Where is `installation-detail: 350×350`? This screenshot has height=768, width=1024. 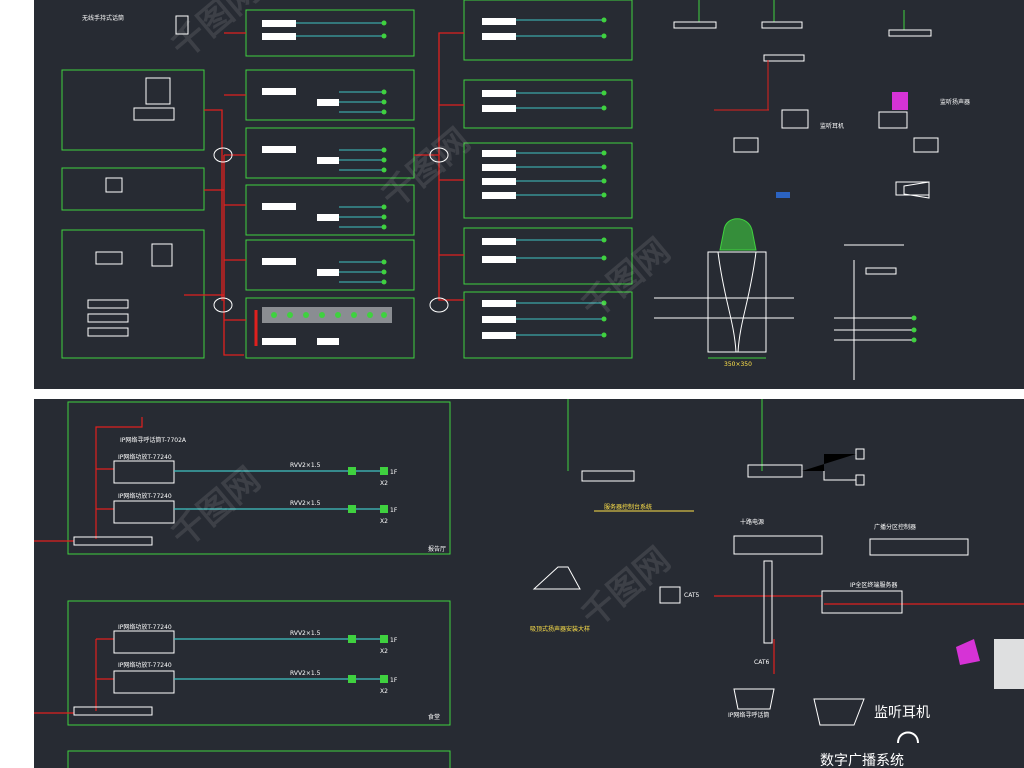 installation-detail: 350×350 is located at coordinates (724, 293).